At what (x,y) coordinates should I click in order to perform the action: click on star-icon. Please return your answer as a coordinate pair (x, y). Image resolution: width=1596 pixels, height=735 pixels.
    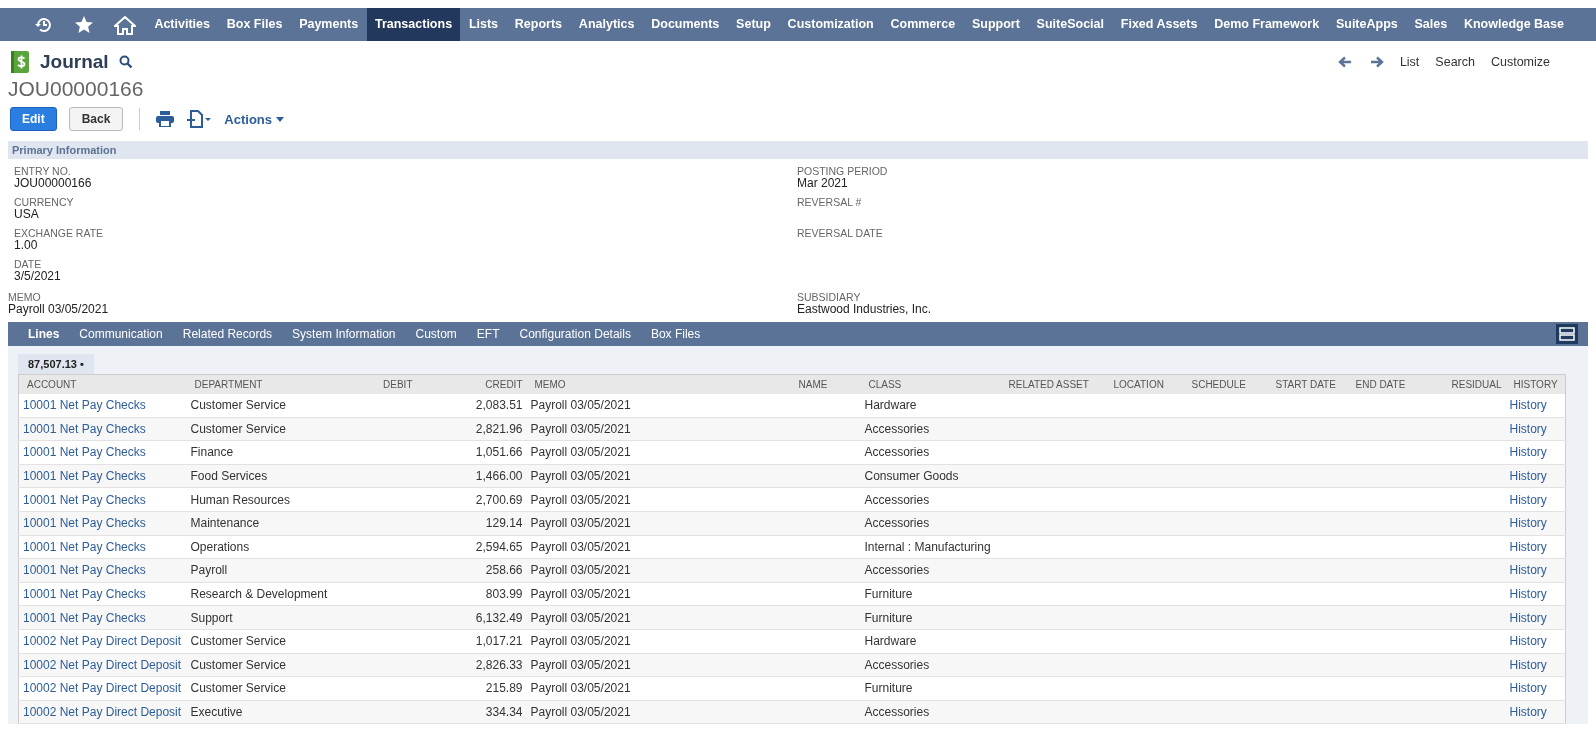
    Looking at the image, I should click on (84, 24).